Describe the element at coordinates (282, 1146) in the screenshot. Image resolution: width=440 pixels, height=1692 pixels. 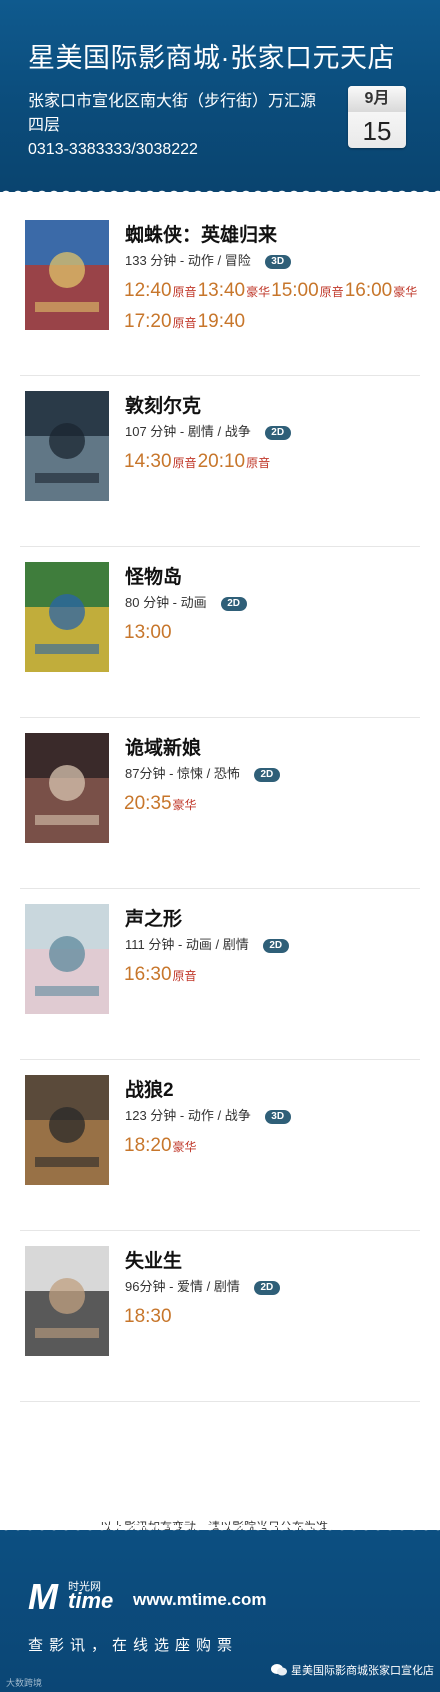
I see `showtime-list: 18:20豪华` at that location.